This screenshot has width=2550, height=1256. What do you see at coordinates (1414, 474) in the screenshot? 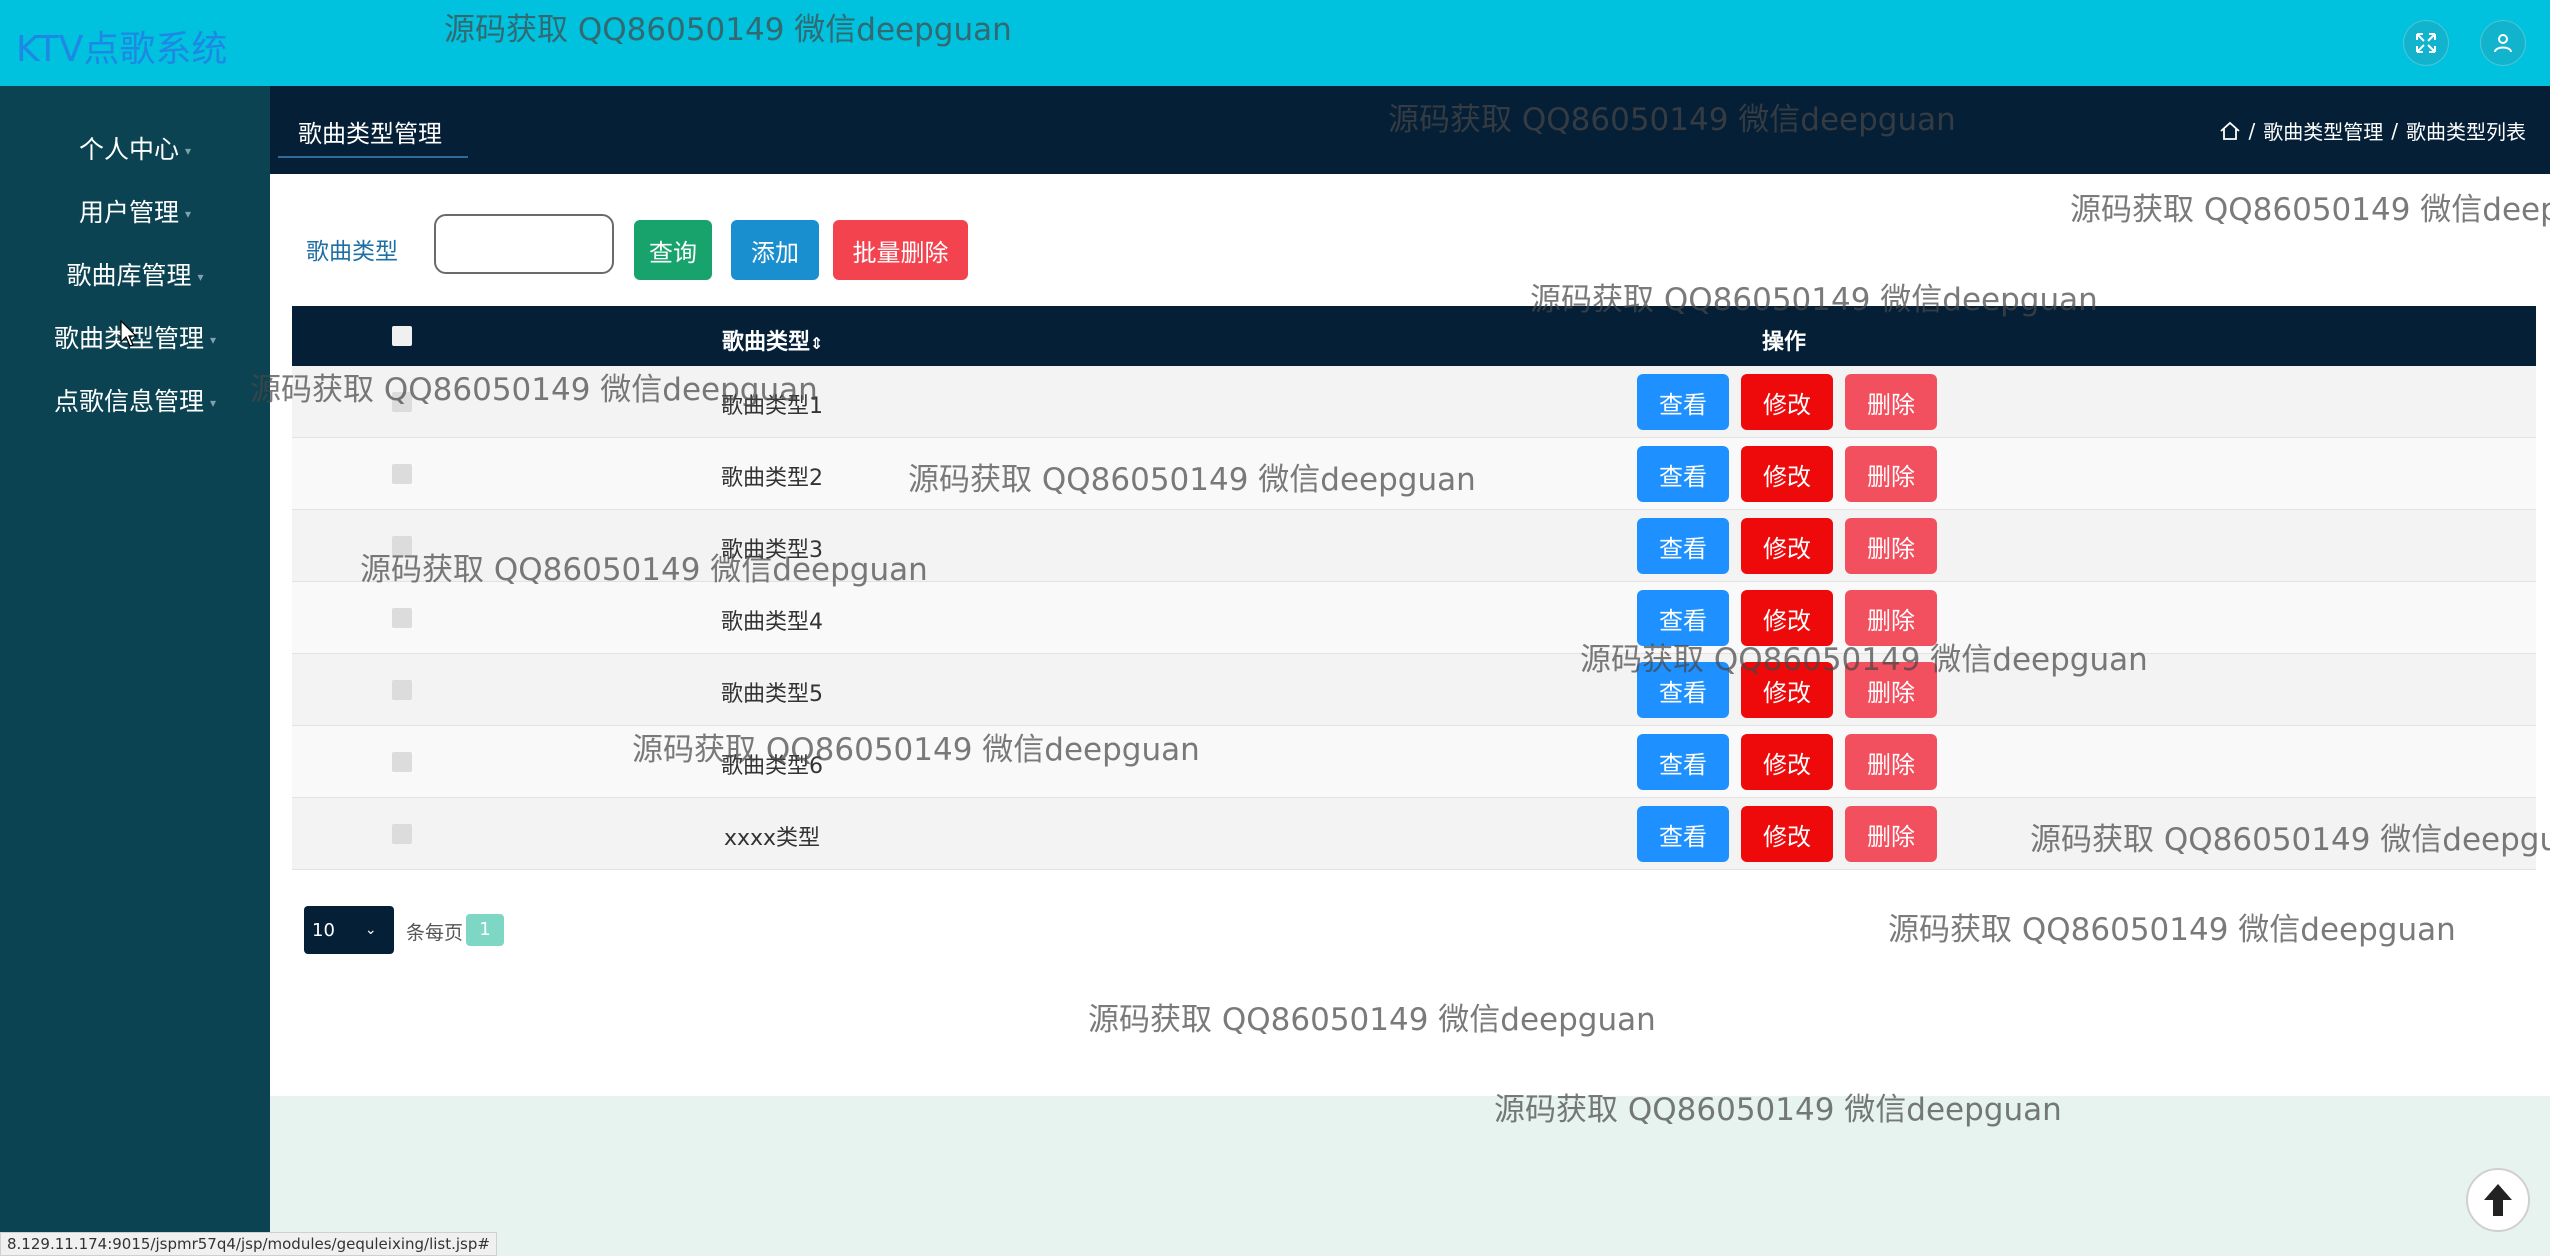
I see `table-row: 歌曲类型2 查看 修改 删除` at bounding box center [1414, 474].